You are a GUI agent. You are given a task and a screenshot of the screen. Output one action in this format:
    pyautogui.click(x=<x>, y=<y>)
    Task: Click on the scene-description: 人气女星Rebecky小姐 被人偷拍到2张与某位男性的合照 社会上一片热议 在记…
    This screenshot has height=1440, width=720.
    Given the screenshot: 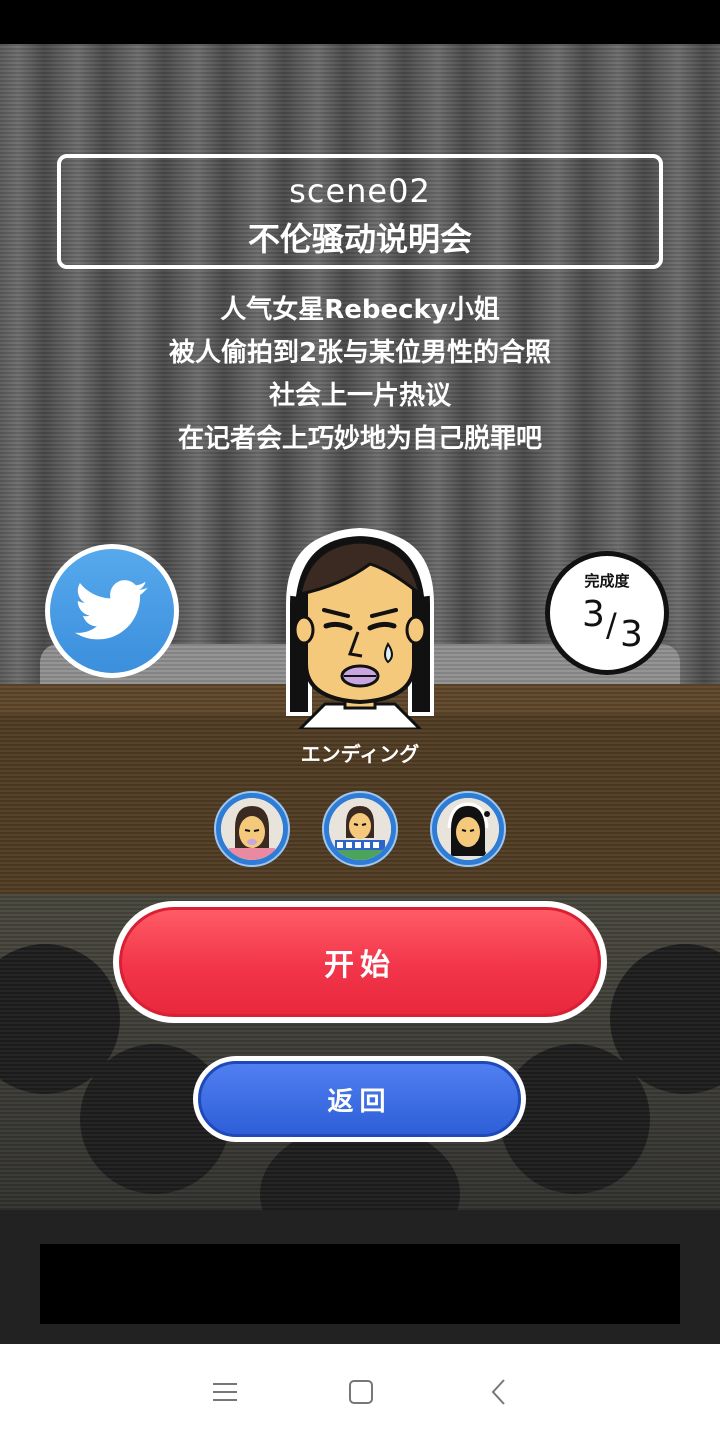 What is the action you would take?
    pyautogui.click(x=360, y=375)
    